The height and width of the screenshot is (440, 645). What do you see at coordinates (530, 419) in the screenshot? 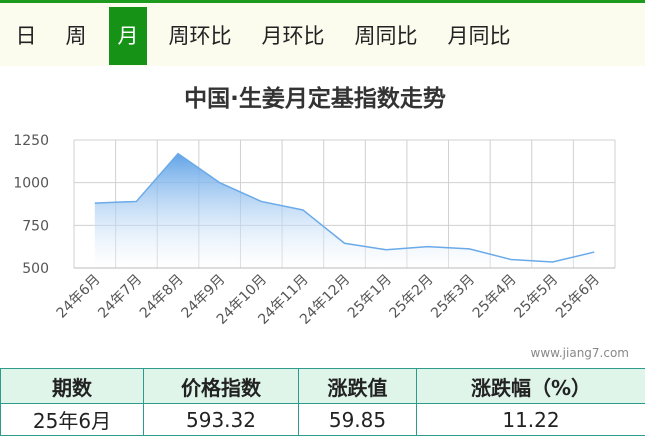
I see `cell-change-pct: 11.22` at bounding box center [530, 419].